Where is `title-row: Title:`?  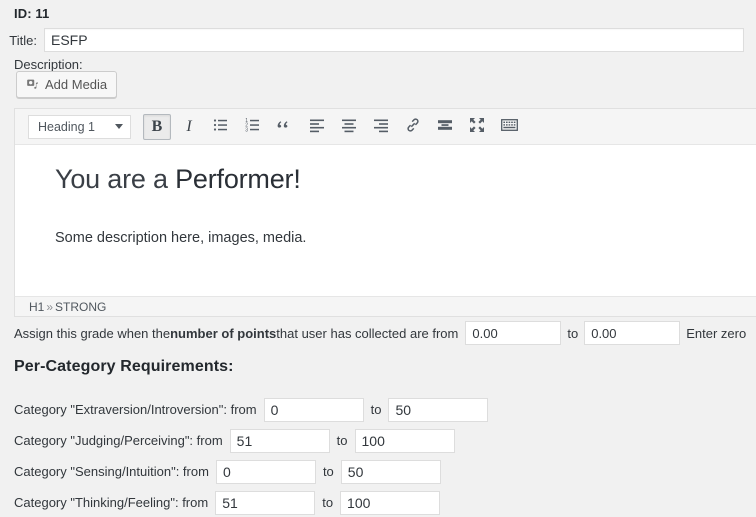 title-row: Title: is located at coordinates (378, 40).